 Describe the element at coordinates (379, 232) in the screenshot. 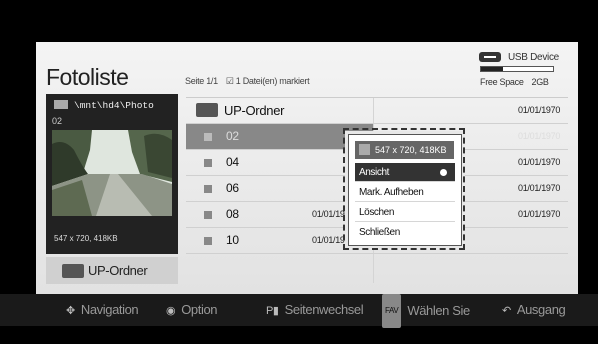

I see `menu-item-label: Schließen` at that location.